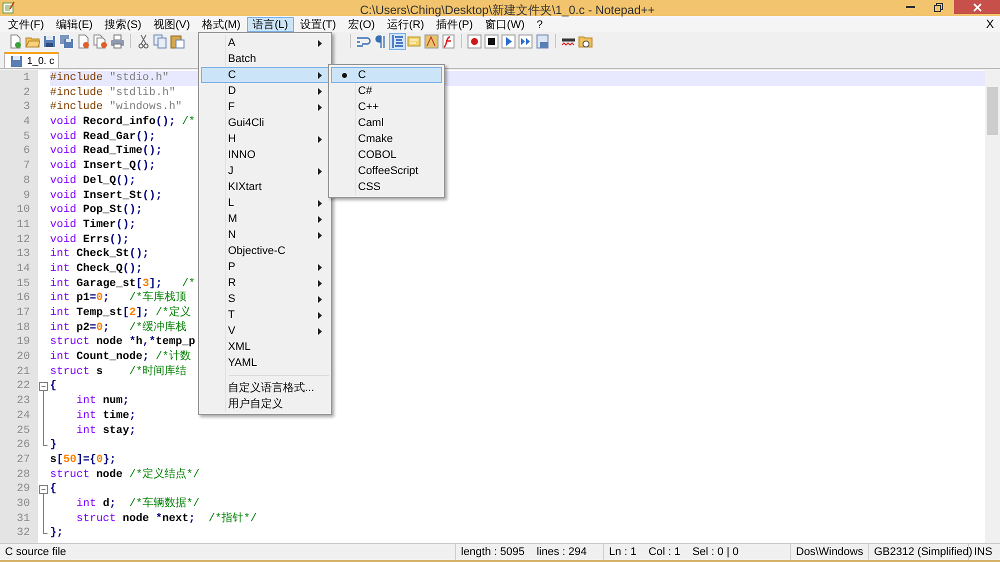 Image resolution: width=1000 pixels, height=562 pixels. I want to click on close-all-icon, so click(100, 41).